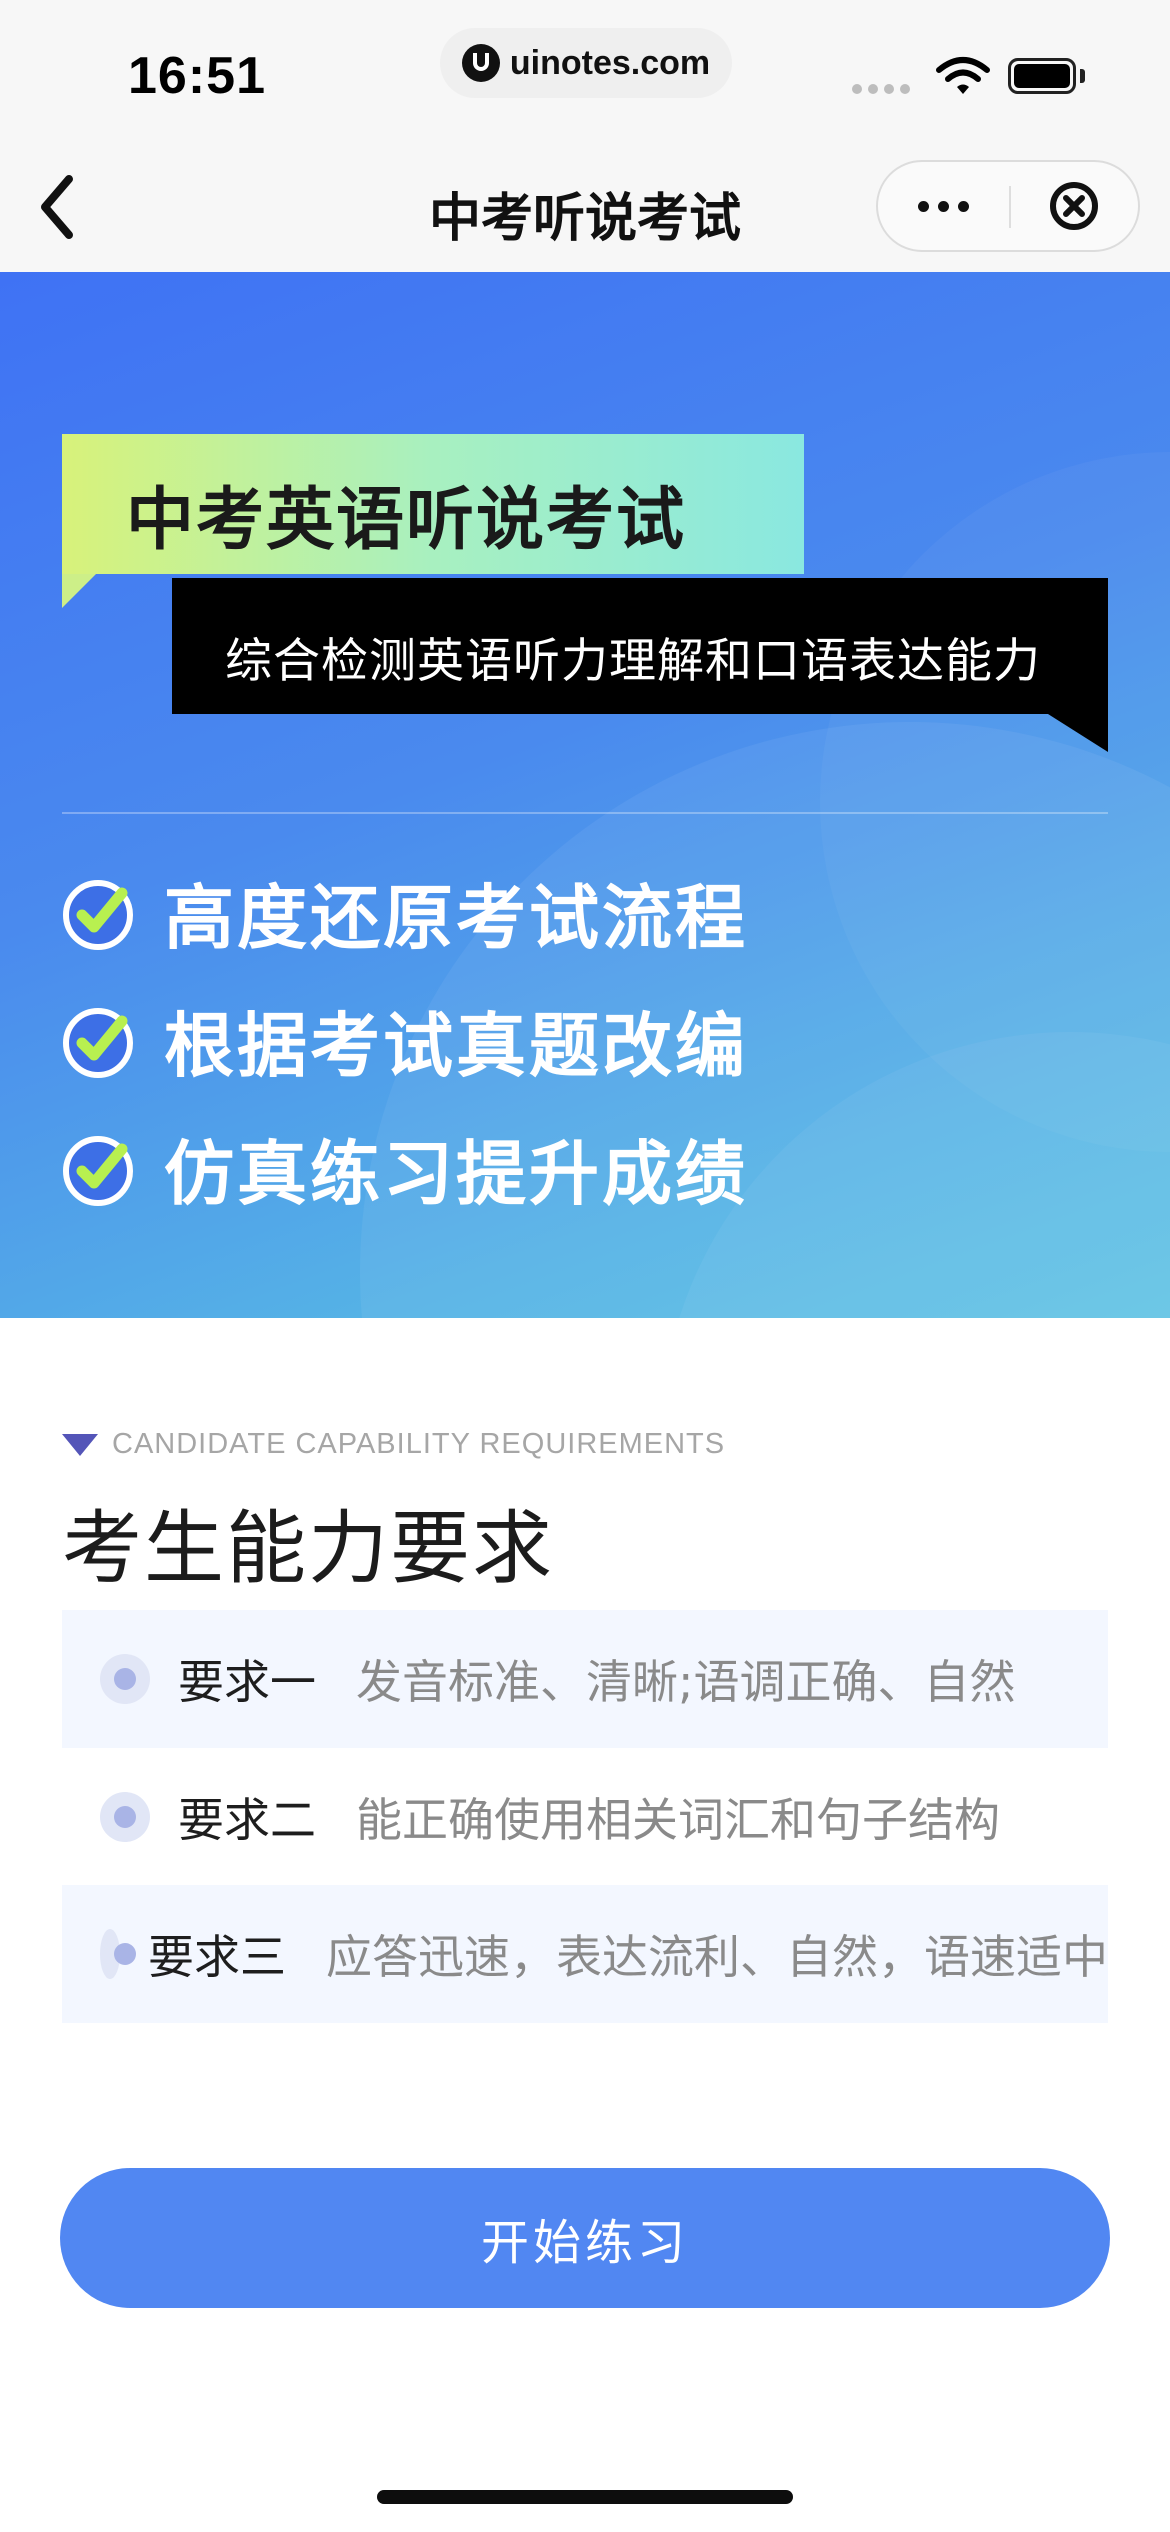 The height and width of the screenshot is (2532, 1170). Describe the element at coordinates (247, 1682) in the screenshot. I see `requirement-label: 要求一` at that location.